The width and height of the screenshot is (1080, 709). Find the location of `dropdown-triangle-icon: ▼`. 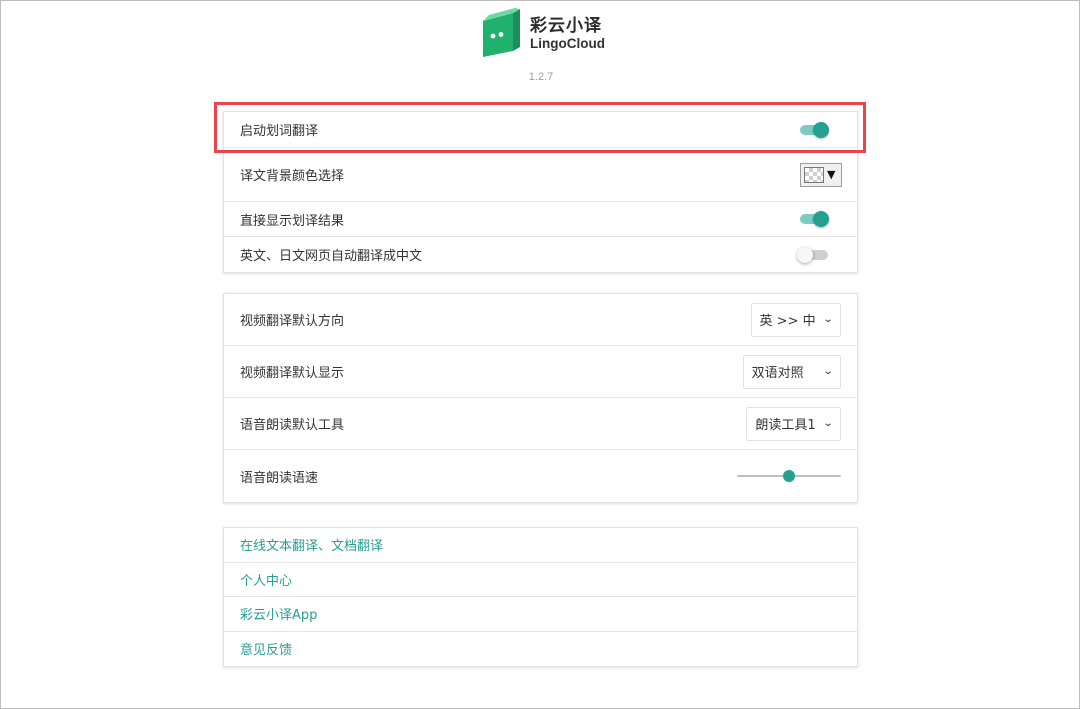

dropdown-triangle-icon: ▼ is located at coordinates (831, 174).